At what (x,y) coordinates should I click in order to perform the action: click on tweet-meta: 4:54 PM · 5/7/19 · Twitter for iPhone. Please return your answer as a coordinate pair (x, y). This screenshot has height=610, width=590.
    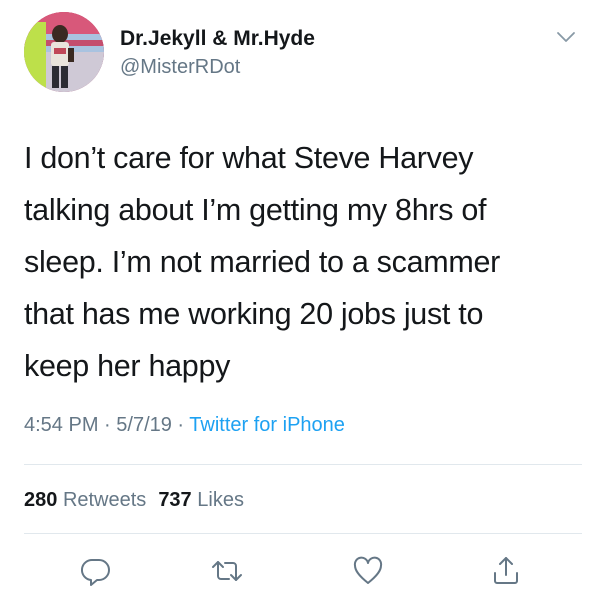
    Looking at the image, I should click on (184, 425).